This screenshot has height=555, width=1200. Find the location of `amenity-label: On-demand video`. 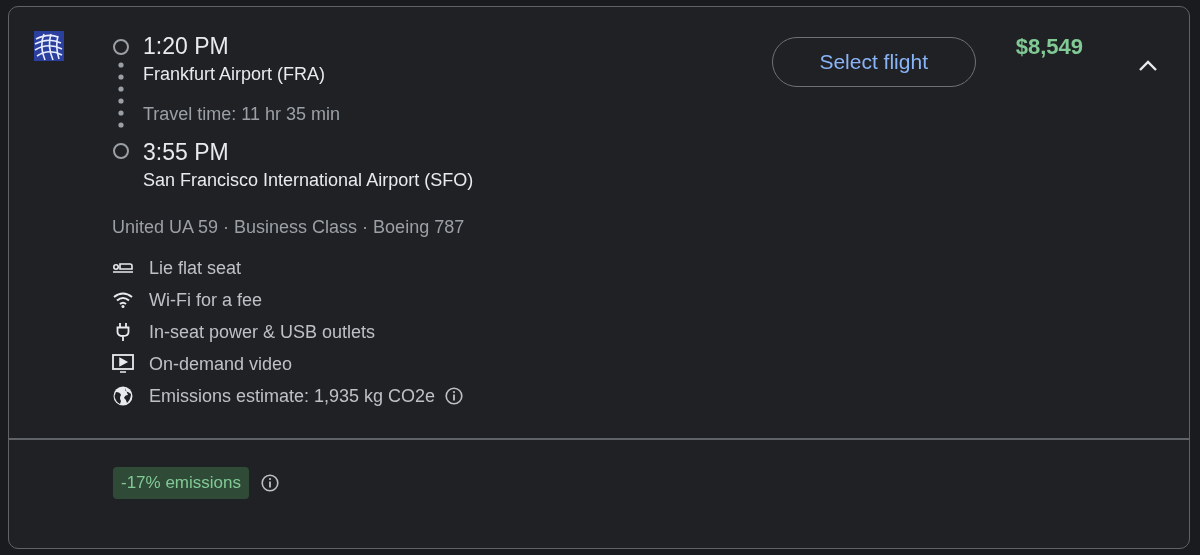

amenity-label: On-demand video is located at coordinates (221, 364).